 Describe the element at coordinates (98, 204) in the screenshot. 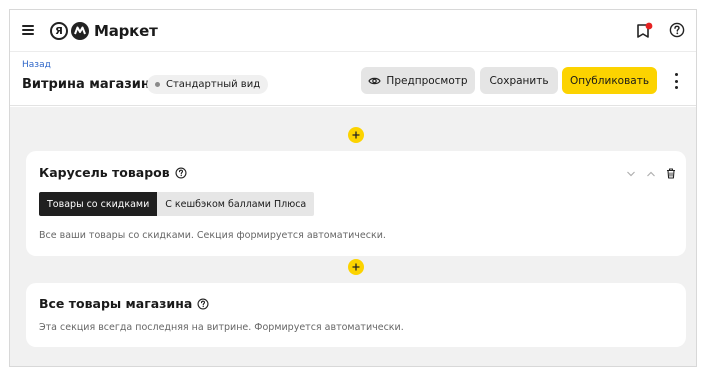

I see `tab-discounted-products: Товары со скидками` at that location.